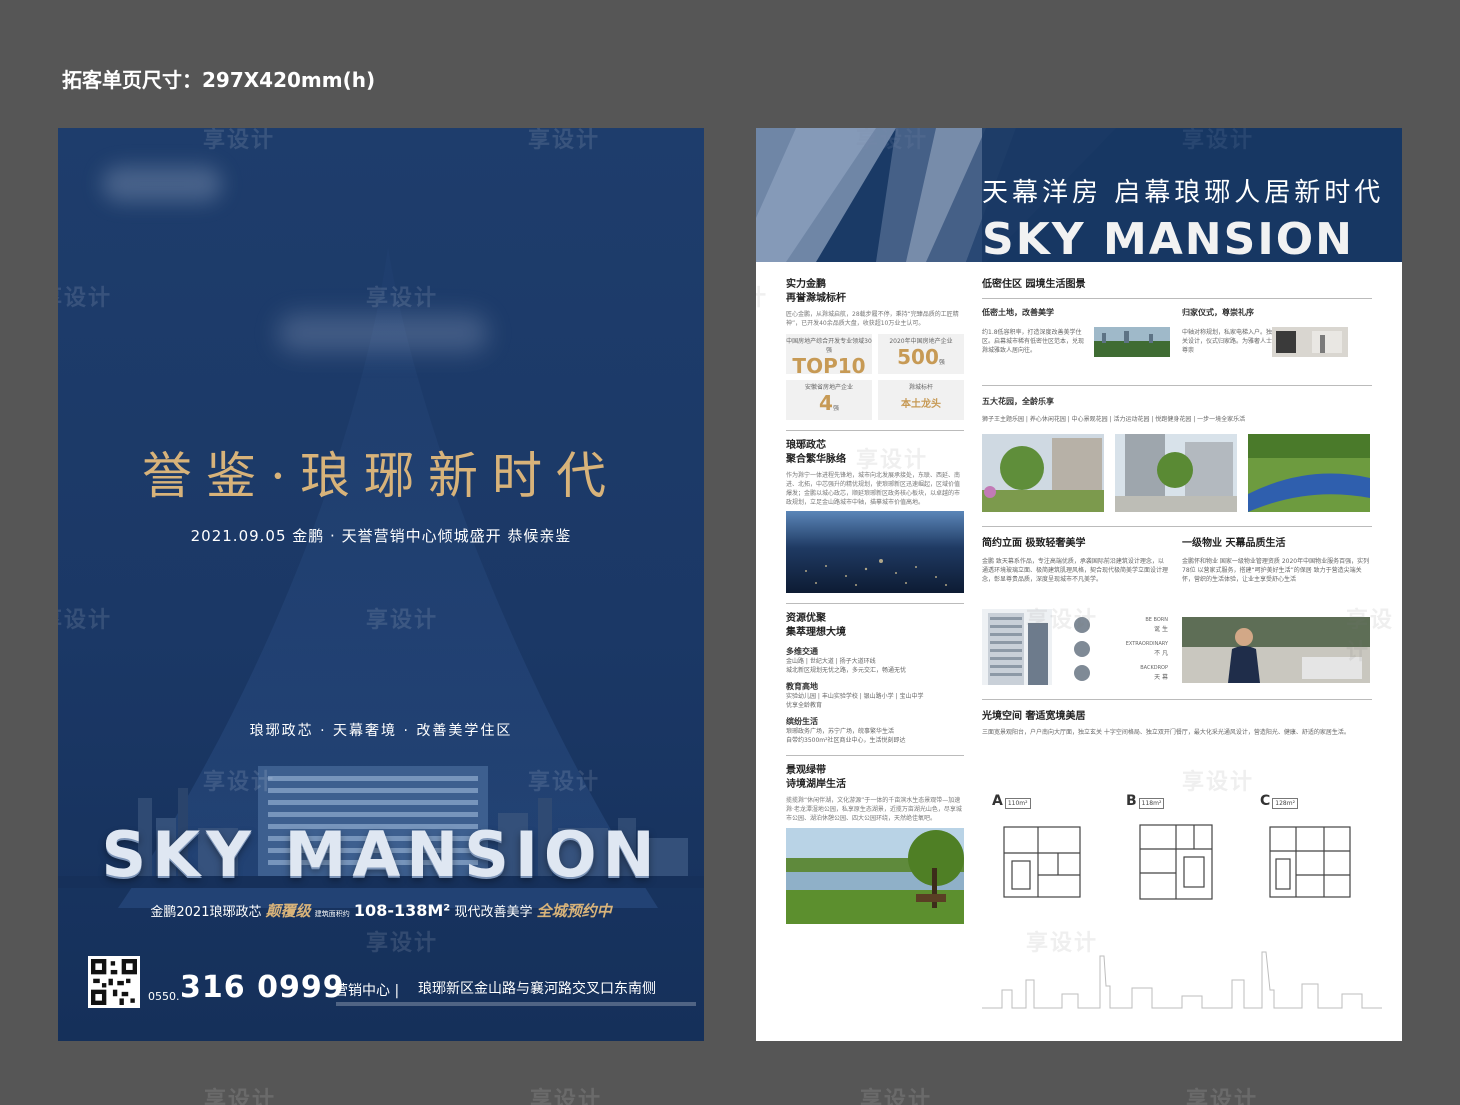 The height and width of the screenshot is (1105, 1460). Describe the element at coordinates (114, 982) in the screenshot. I see `qr-code` at that location.